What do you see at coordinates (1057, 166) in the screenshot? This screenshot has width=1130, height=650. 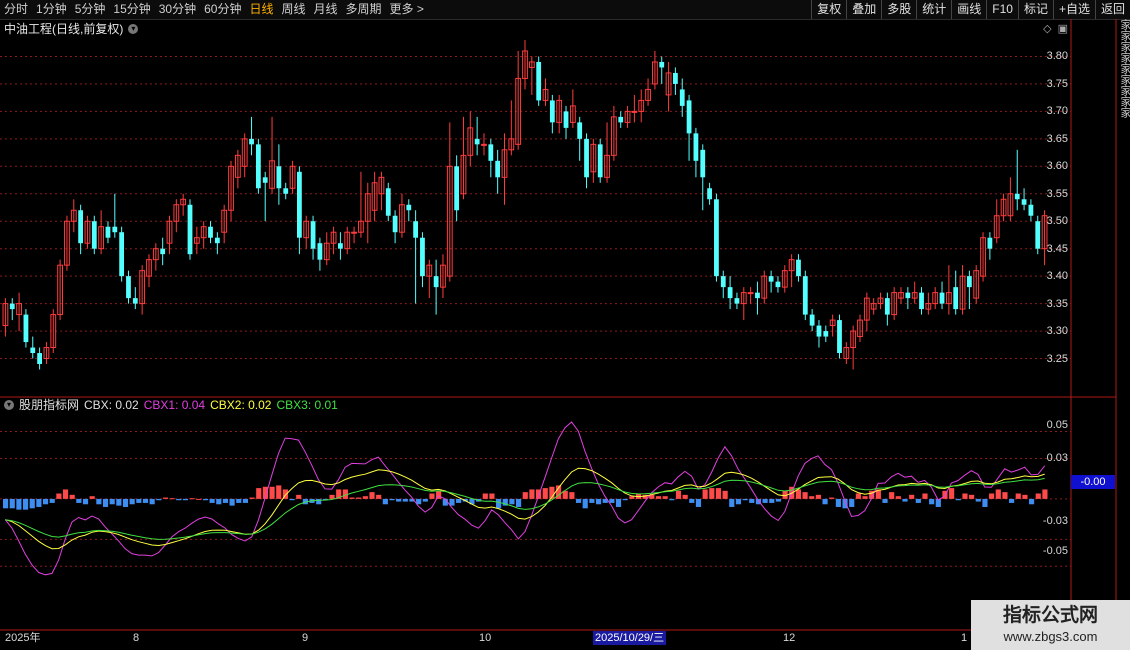 I see `price-axis-label: 3.60` at bounding box center [1057, 166].